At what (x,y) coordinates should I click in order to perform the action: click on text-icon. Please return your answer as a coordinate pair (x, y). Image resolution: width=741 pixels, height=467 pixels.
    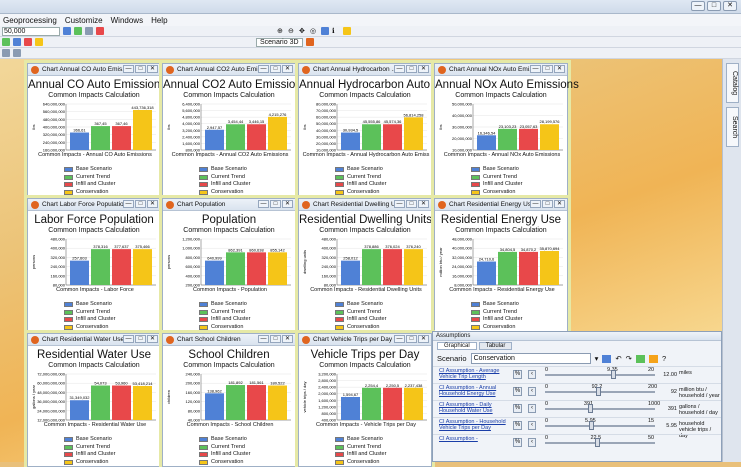
    Looking at the image, I should click on (17, 53).